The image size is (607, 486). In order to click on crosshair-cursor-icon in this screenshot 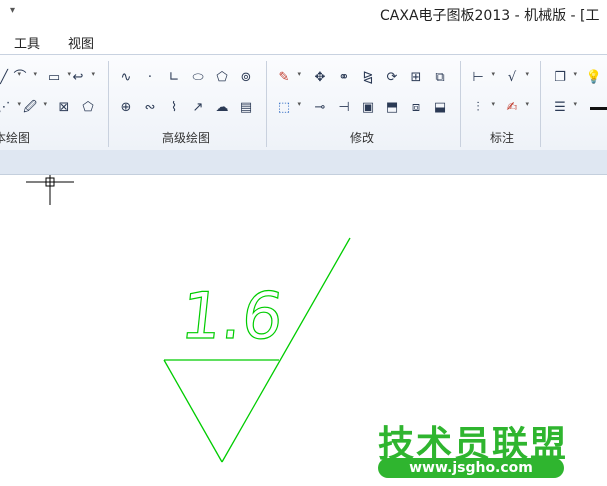, I will do `click(50, 190)`.